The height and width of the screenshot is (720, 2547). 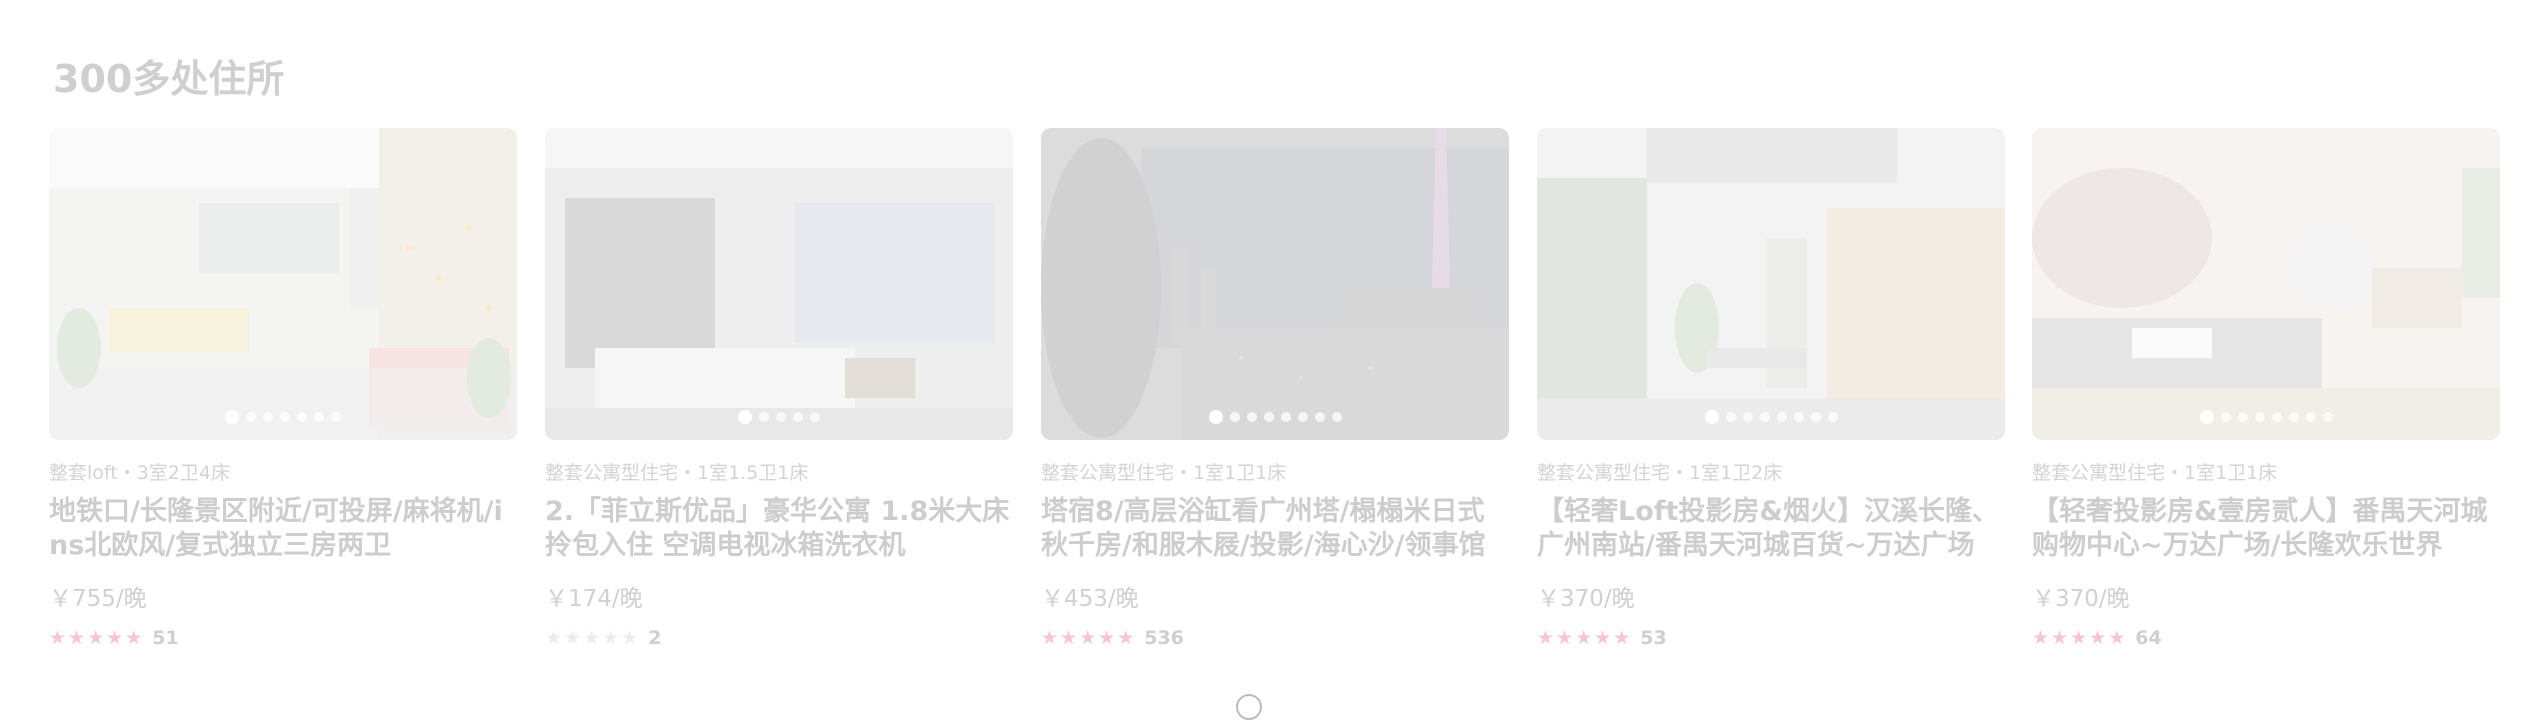 What do you see at coordinates (283, 638) in the screenshot?
I see `listing-rating: ★ ★ ★ ★ ★ 51` at bounding box center [283, 638].